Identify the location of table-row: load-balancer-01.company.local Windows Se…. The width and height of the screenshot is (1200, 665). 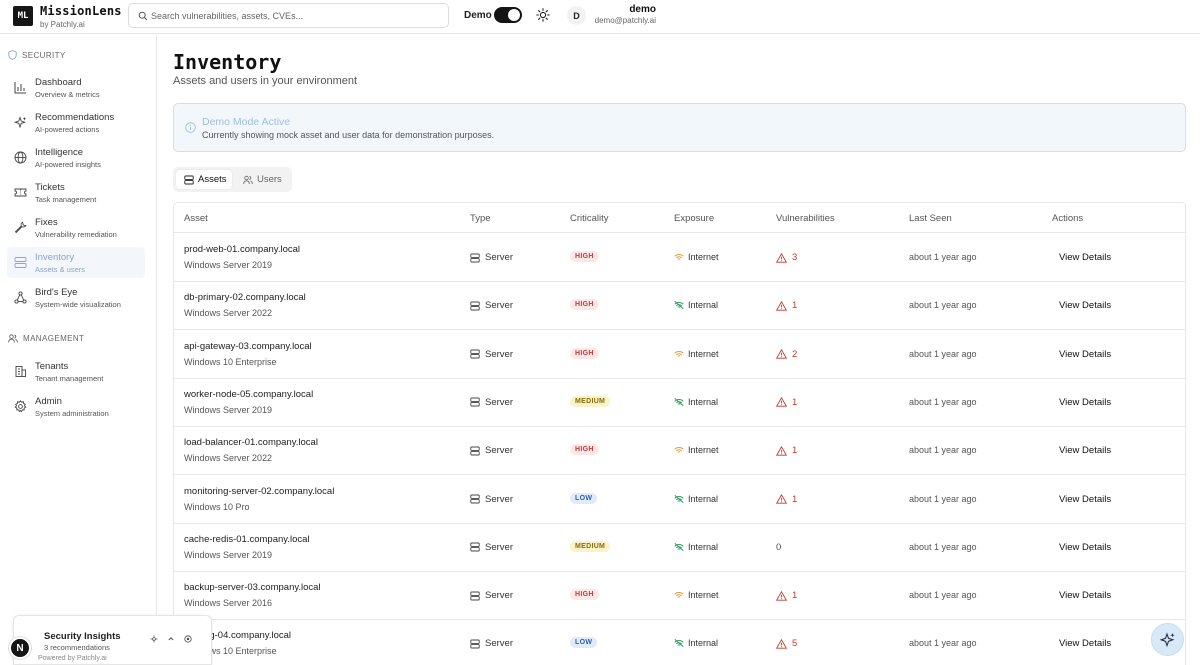
(679, 451).